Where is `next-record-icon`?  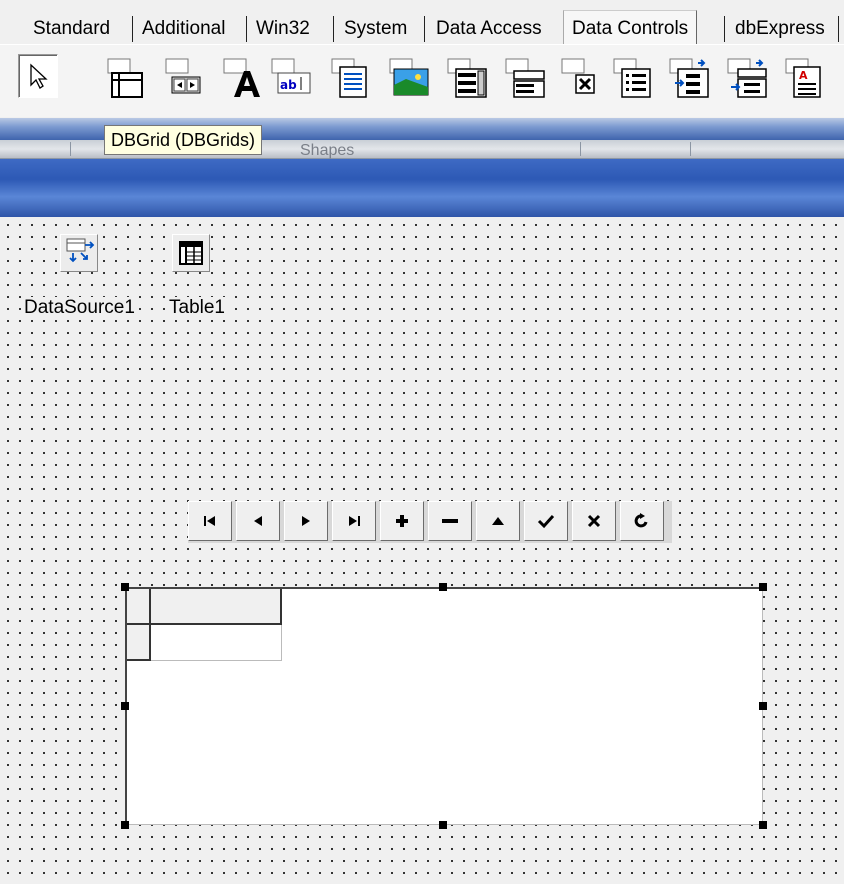
next-record-icon is located at coordinates (306, 521).